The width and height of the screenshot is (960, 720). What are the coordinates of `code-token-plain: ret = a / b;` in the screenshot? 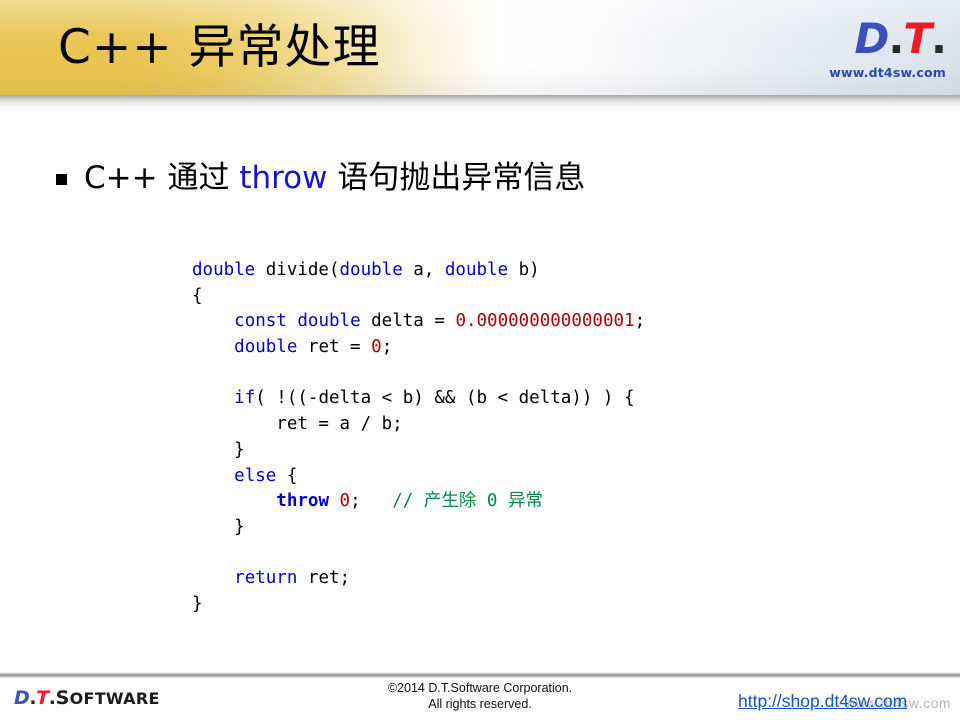 It's located at (297, 424).